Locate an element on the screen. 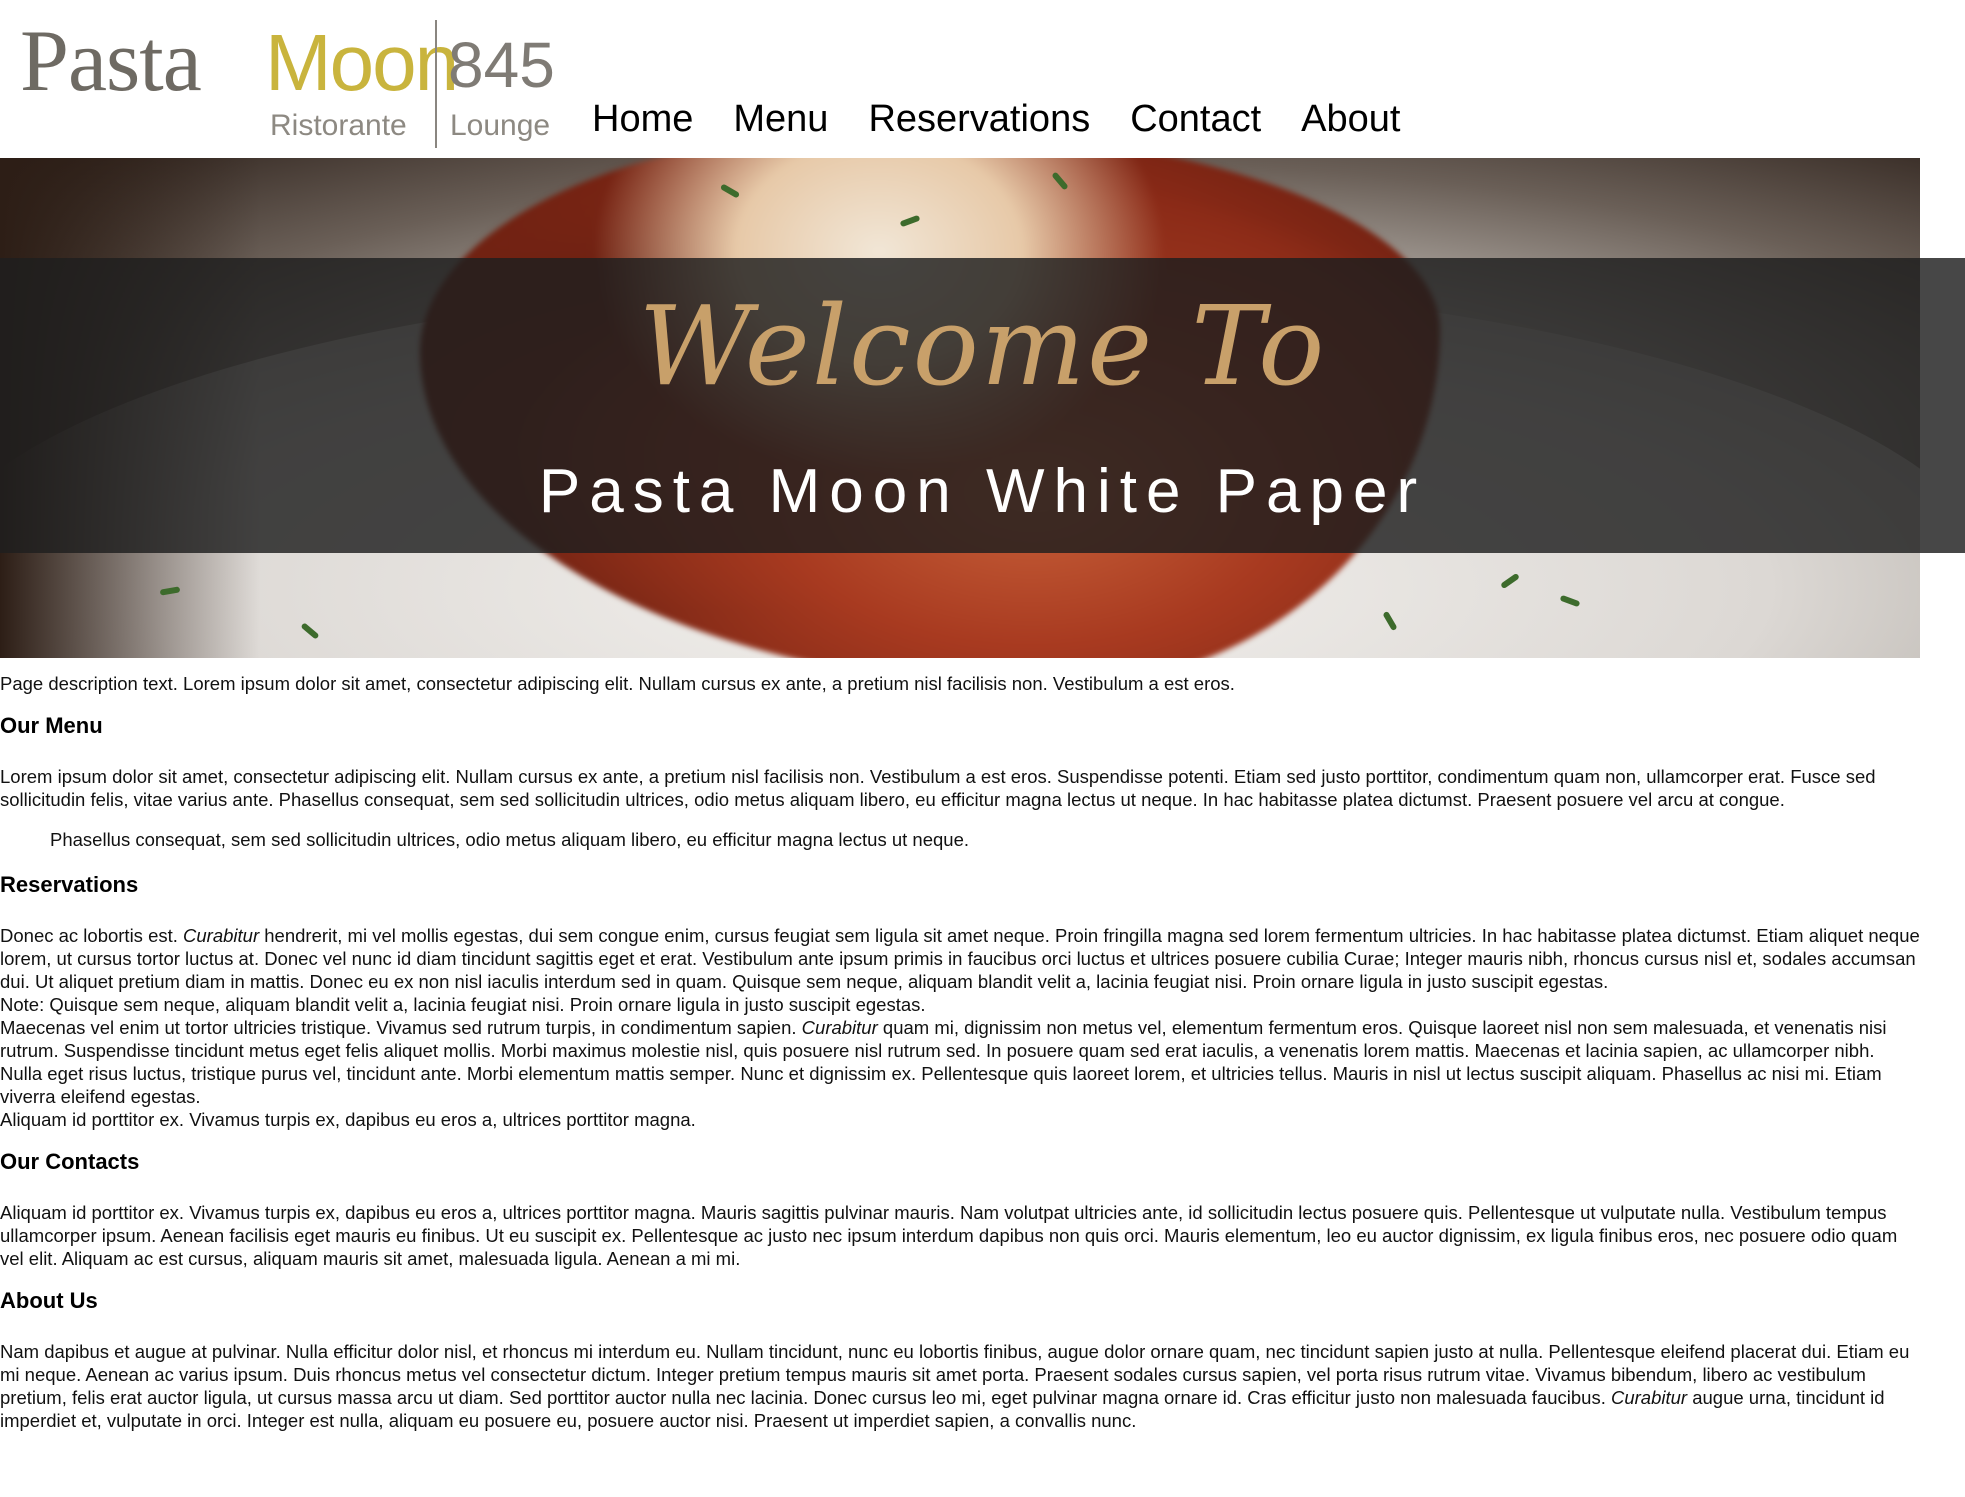 The height and width of the screenshot is (1497, 1965). site-logo: Pasta Moon 845 Ristorante Lounge is located at coordinates (290, 84).